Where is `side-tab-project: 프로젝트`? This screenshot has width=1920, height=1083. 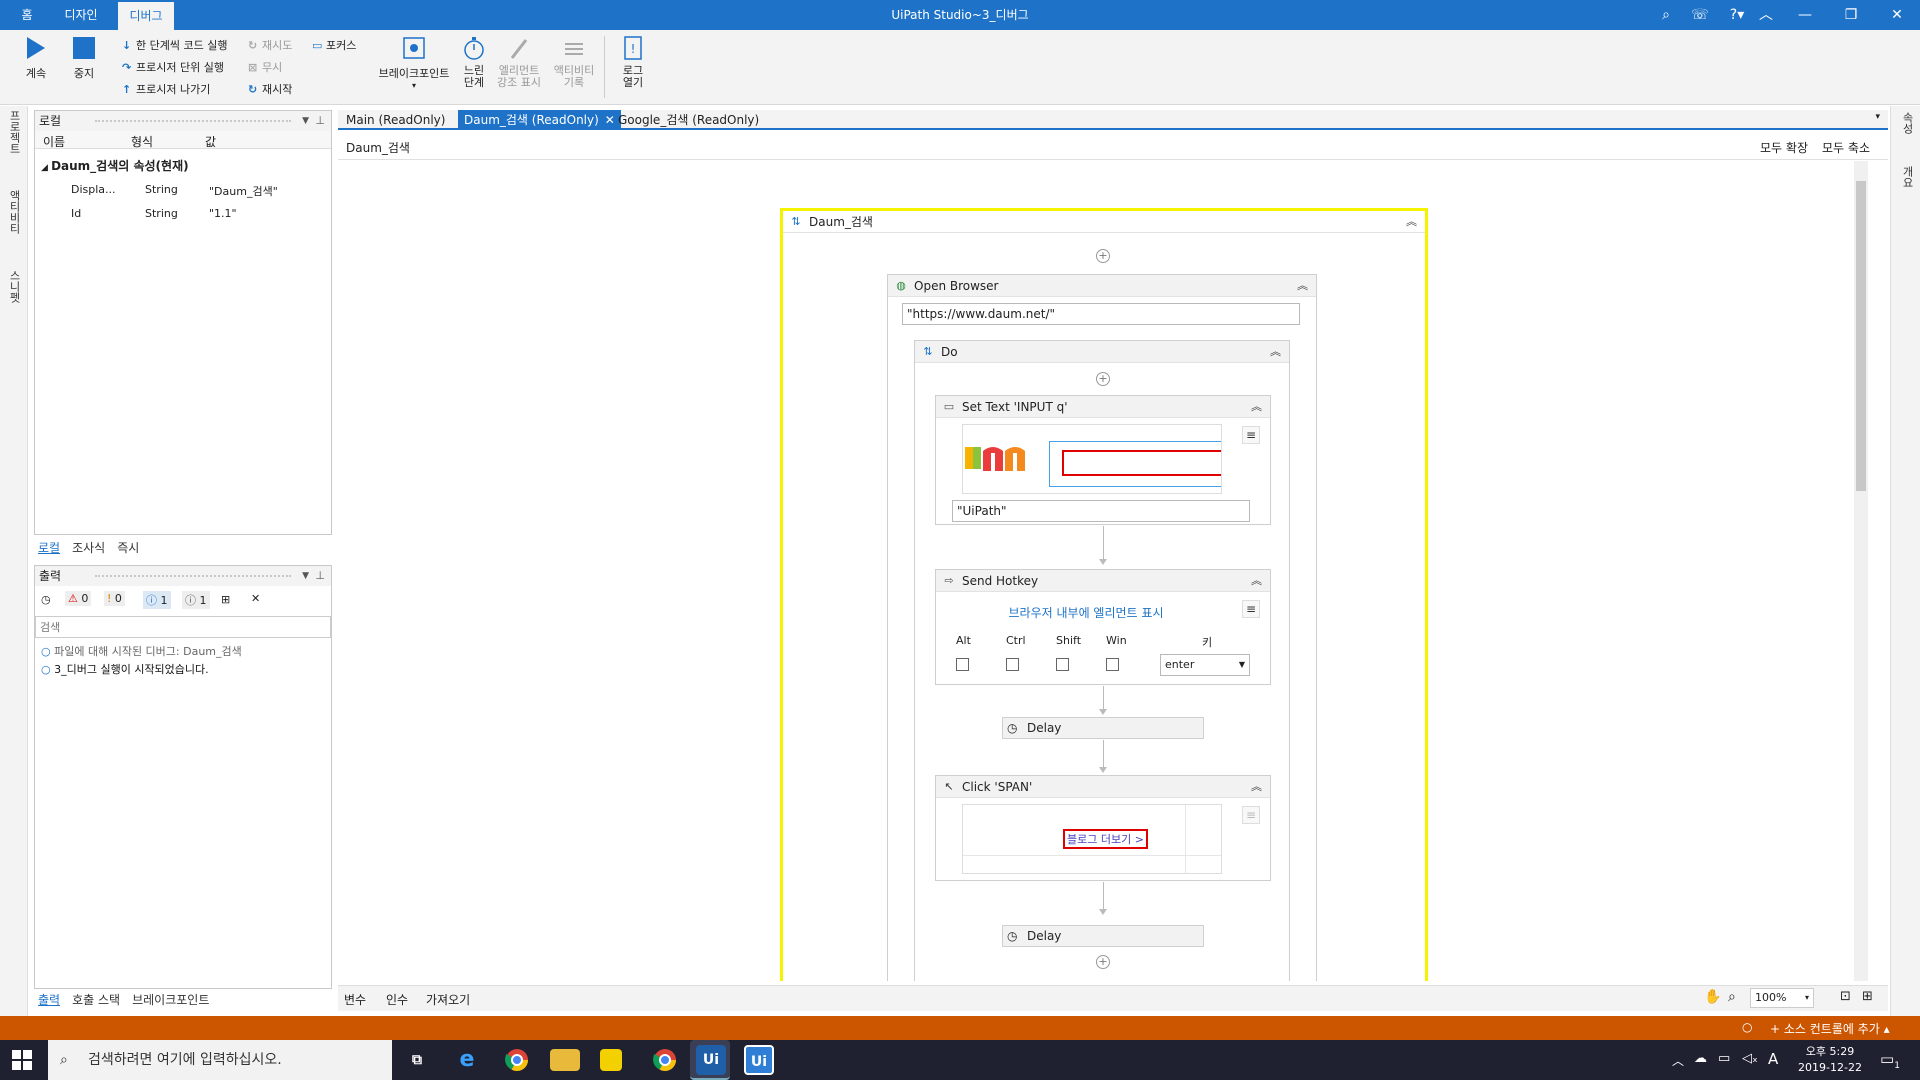
side-tab-project: 프로젝트 is located at coordinates (14, 132).